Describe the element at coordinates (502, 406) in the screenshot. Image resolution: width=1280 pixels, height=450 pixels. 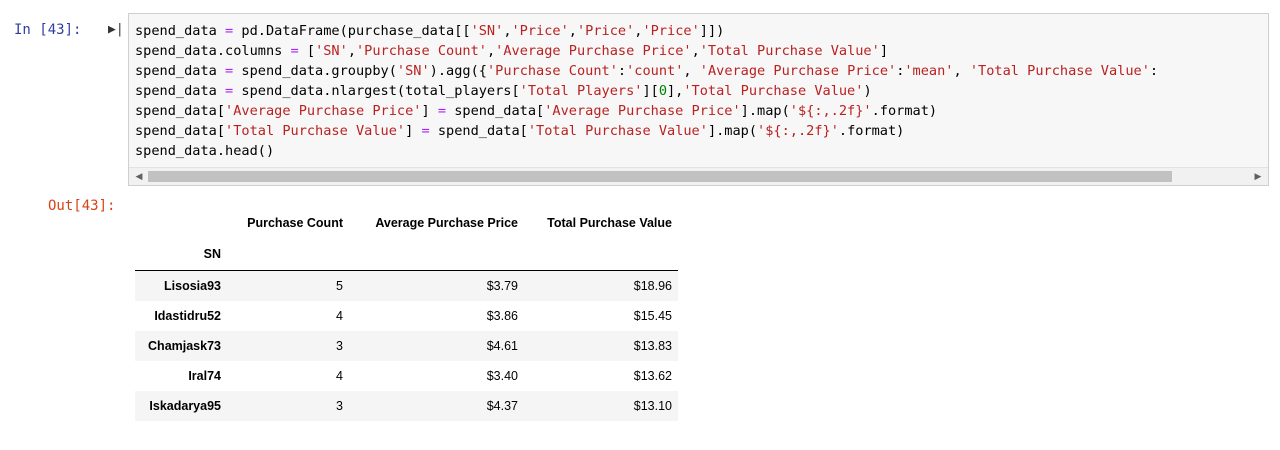
I see `cell-average-purchase-price: $4.37` at that location.